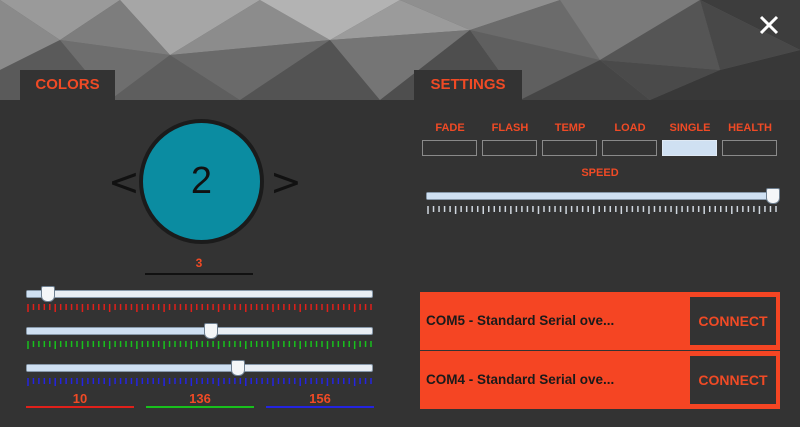 This screenshot has height=427, width=800. What do you see at coordinates (690, 128) in the screenshot?
I see `mode-label-single: SINGLE` at bounding box center [690, 128].